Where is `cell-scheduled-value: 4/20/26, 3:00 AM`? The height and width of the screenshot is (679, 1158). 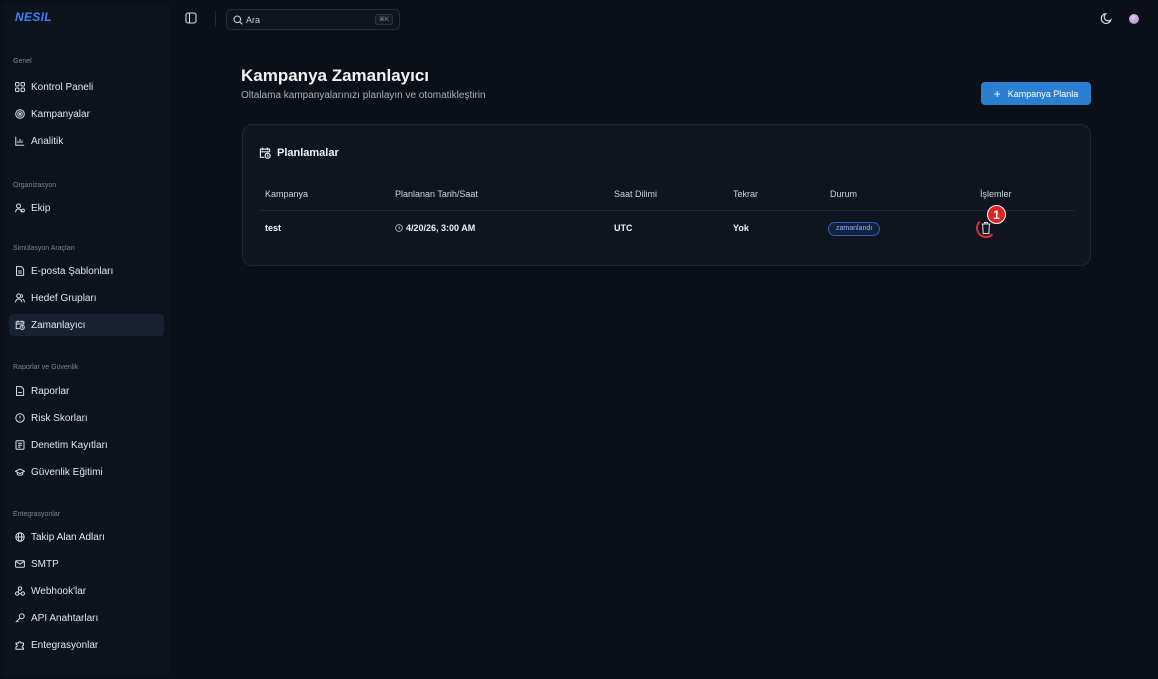
cell-scheduled-value: 4/20/26, 3:00 AM is located at coordinates (441, 228).